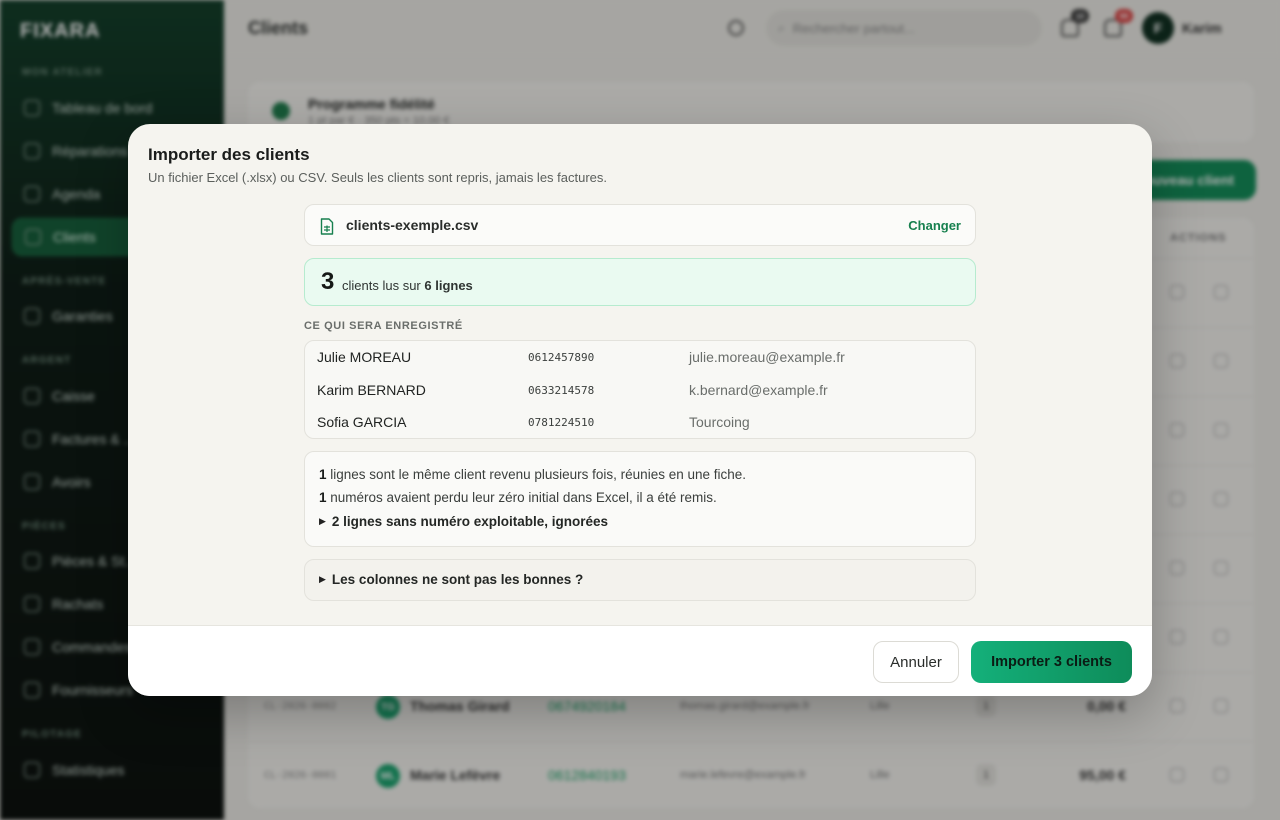 The image size is (1280, 820). I want to click on preview-name: Sofia GARCIA, so click(362, 422).